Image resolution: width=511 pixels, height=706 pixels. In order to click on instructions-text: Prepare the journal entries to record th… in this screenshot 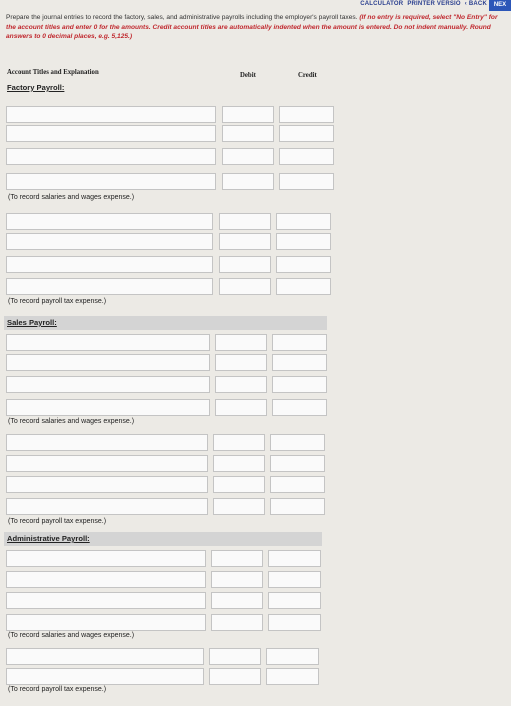, I will do `click(182, 17)`.